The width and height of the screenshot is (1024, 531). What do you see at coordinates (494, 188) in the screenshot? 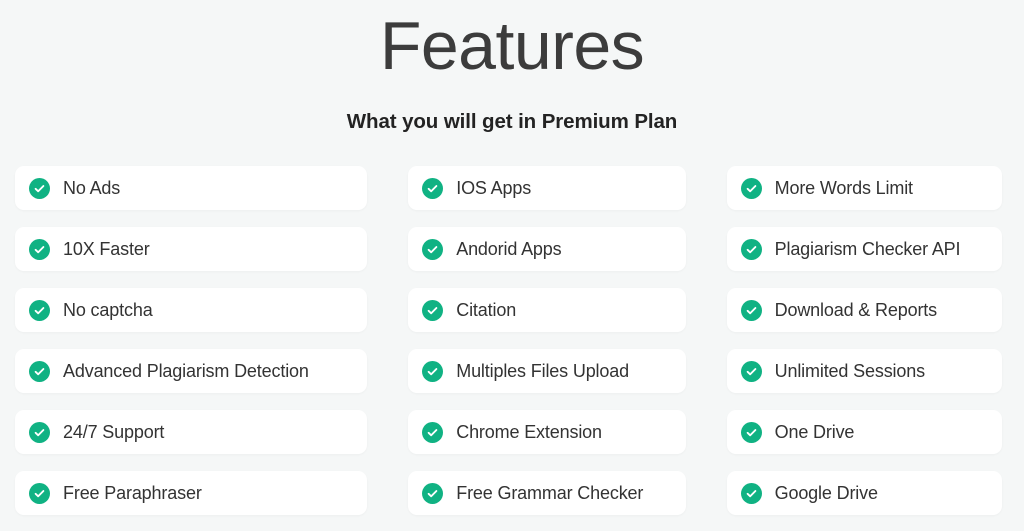
I see `feature-label: IOS Apps` at bounding box center [494, 188].